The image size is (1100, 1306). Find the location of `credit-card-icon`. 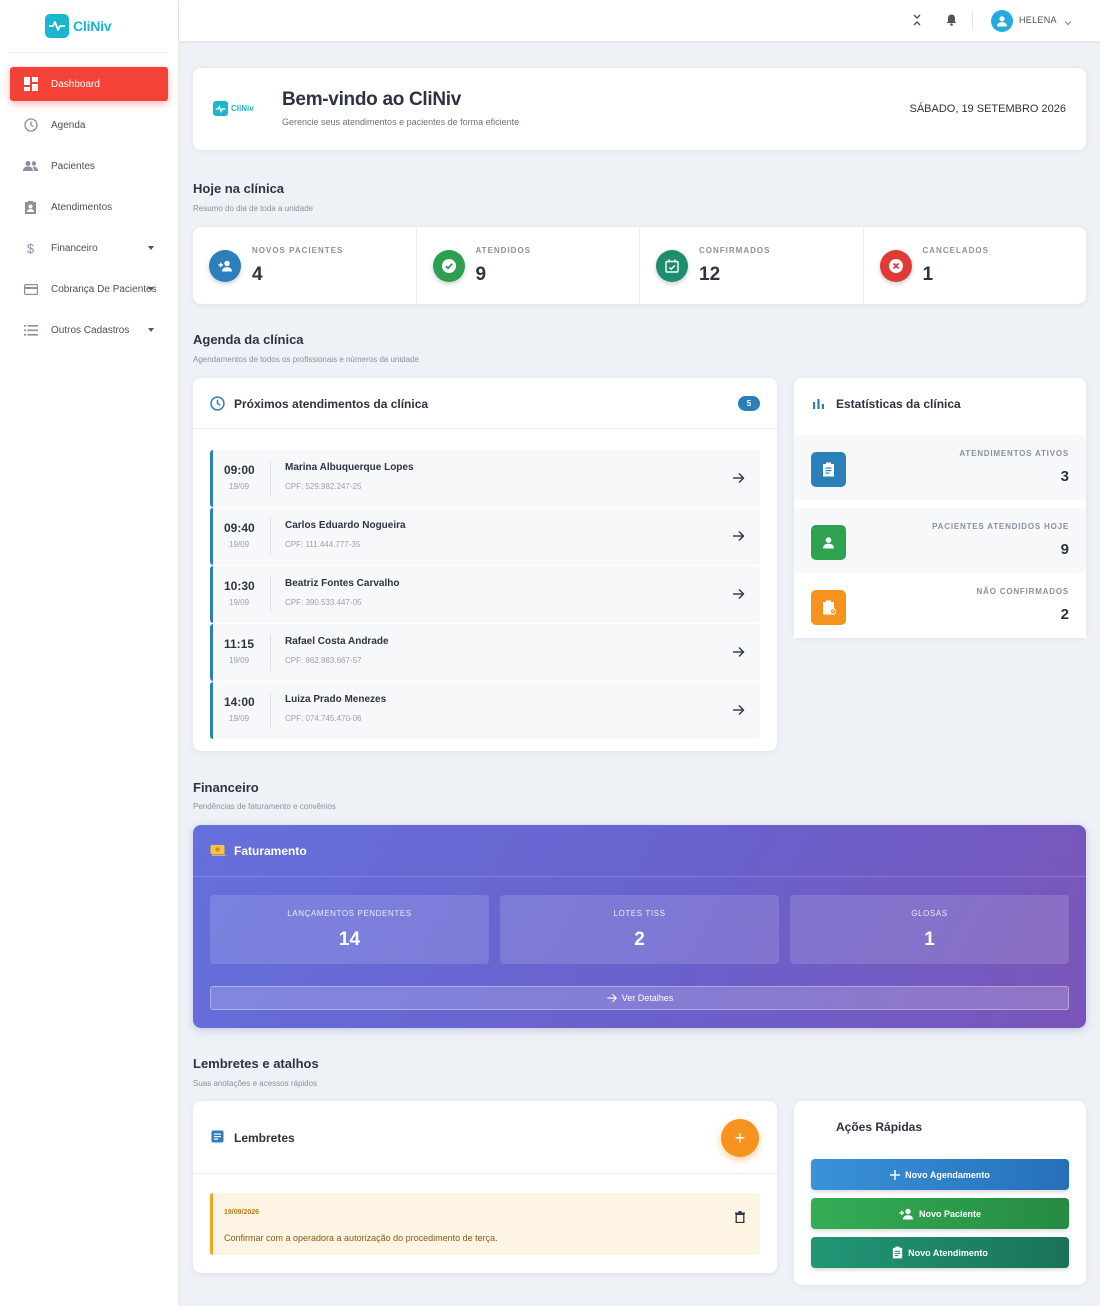

credit-card-icon is located at coordinates (30, 289).